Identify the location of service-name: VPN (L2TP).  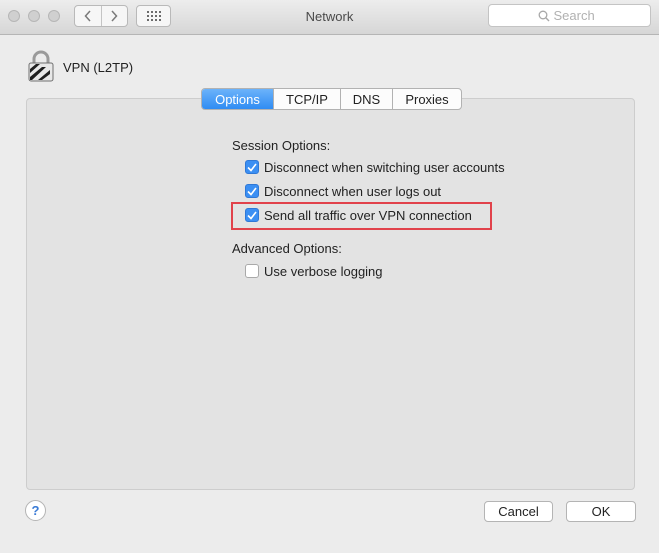
(98, 67).